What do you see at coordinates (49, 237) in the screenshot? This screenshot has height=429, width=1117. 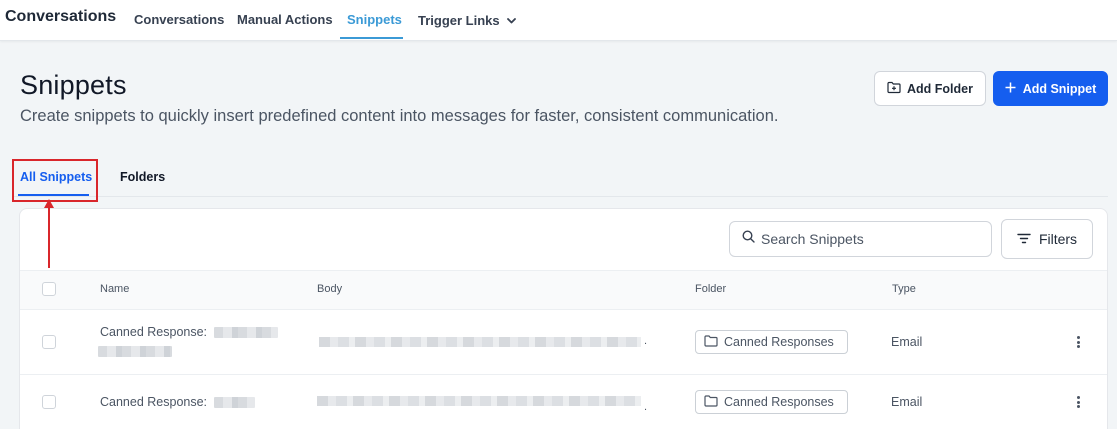 I see `annotation-arrow-line` at bounding box center [49, 237].